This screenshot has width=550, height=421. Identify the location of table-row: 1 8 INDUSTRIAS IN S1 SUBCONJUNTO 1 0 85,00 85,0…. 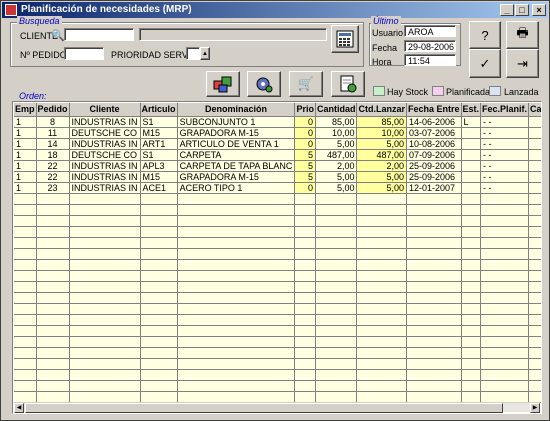
(277, 122).